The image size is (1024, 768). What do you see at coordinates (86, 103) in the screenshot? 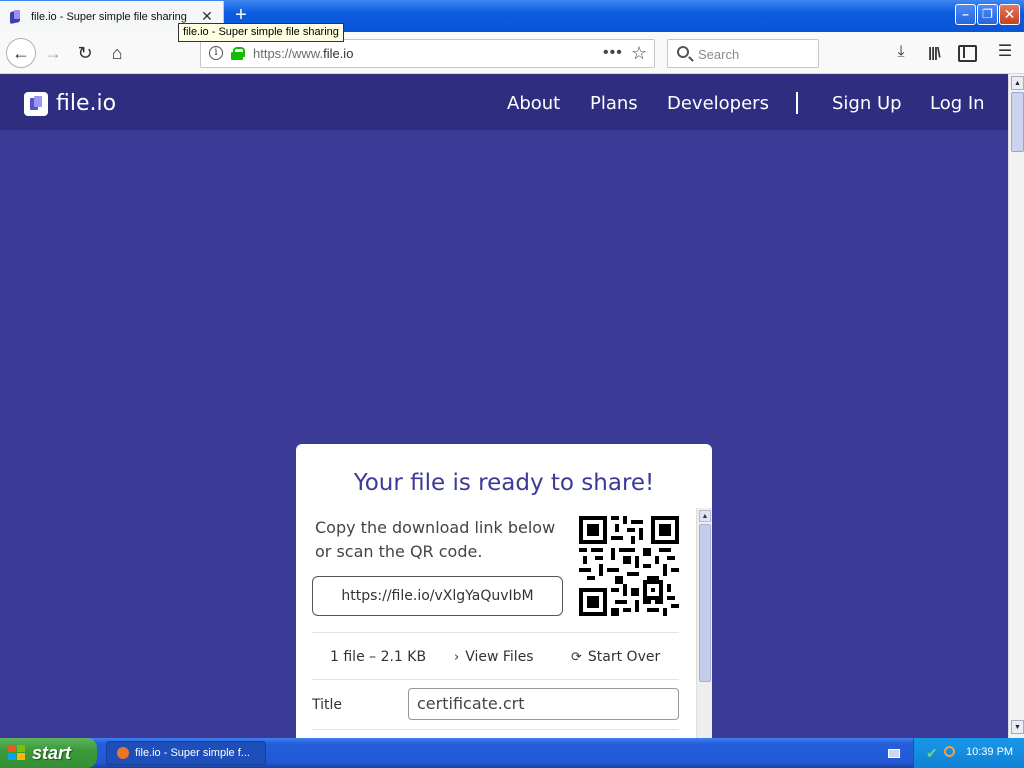
I see `brand-name: file.io` at bounding box center [86, 103].